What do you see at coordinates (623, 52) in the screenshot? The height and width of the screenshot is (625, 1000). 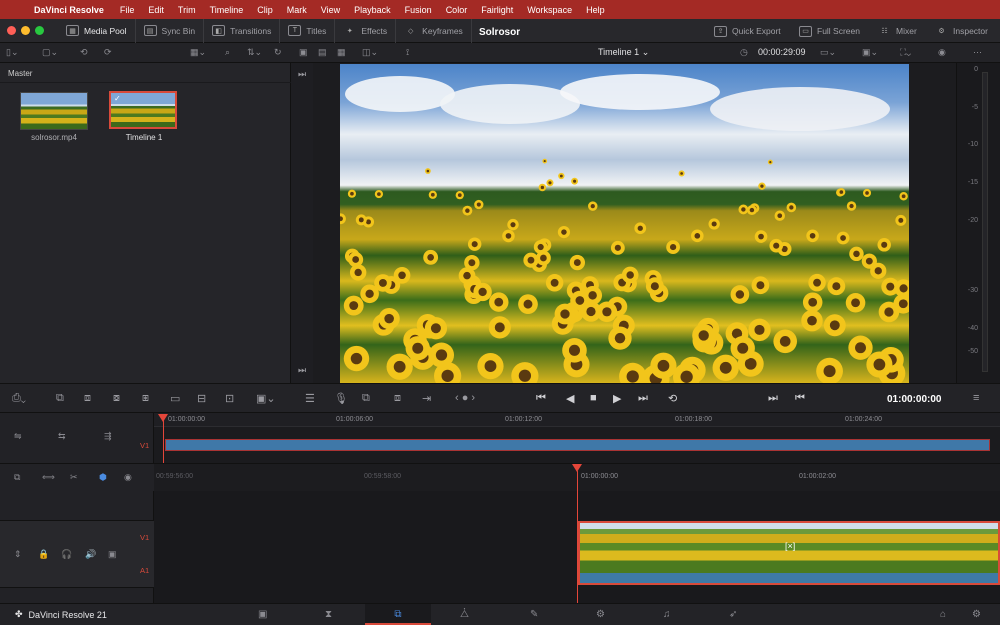 I see `timeline-selector: Timeline 1 ⌄` at bounding box center [623, 52].